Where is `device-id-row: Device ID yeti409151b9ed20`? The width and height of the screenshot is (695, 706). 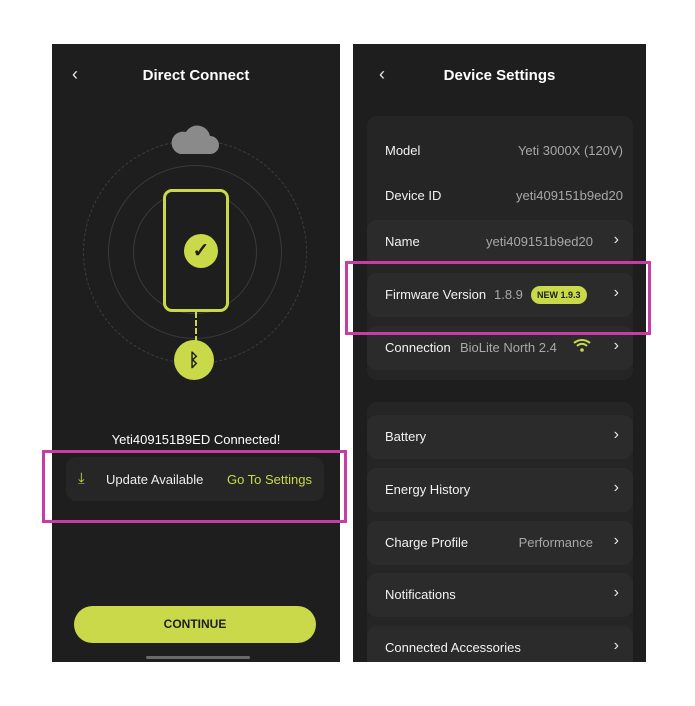
device-id-row: Device ID yeti409151b9ed20 is located at coordinates (500, 196).